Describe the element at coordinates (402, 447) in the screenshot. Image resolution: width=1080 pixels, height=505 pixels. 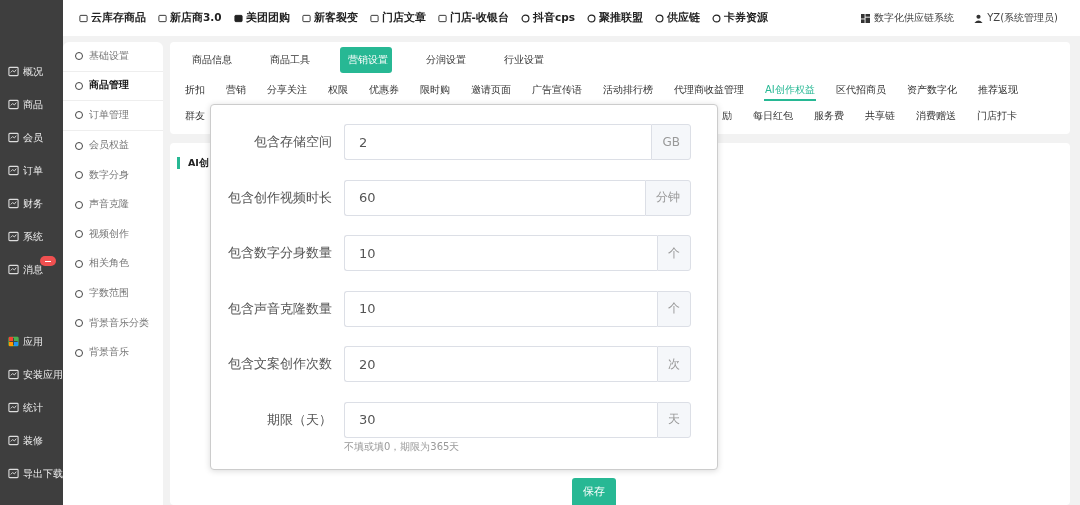
I see `hint-text: 不填或填0，期限为365天` at that location.